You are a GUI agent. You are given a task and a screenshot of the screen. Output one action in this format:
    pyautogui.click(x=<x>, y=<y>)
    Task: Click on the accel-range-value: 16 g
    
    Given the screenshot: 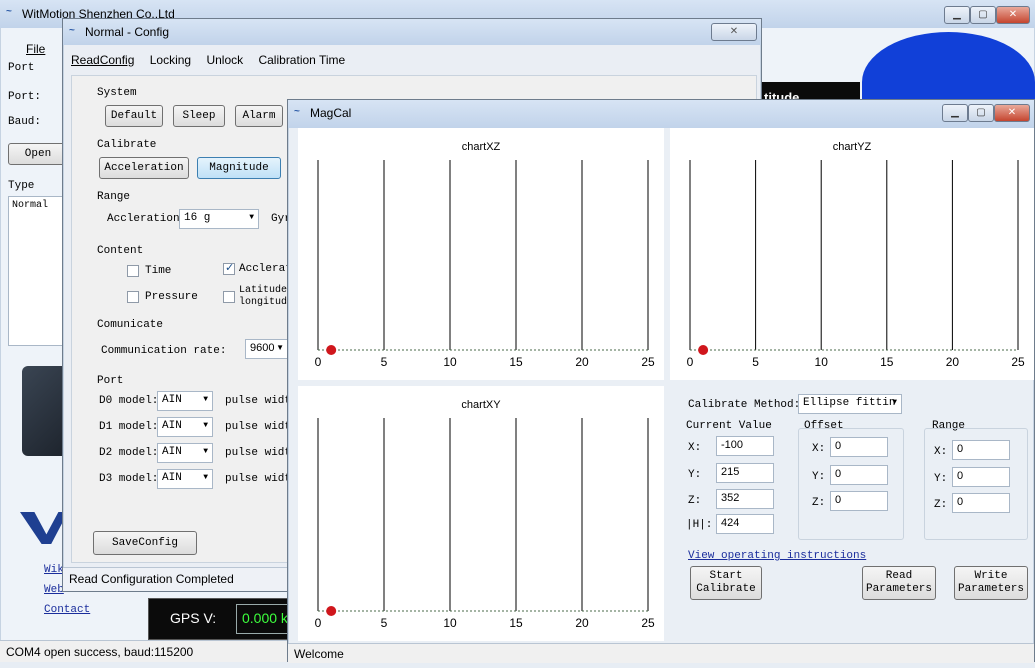 What is the action you would take?
    pyautogui.click(x=197, y=218)
    